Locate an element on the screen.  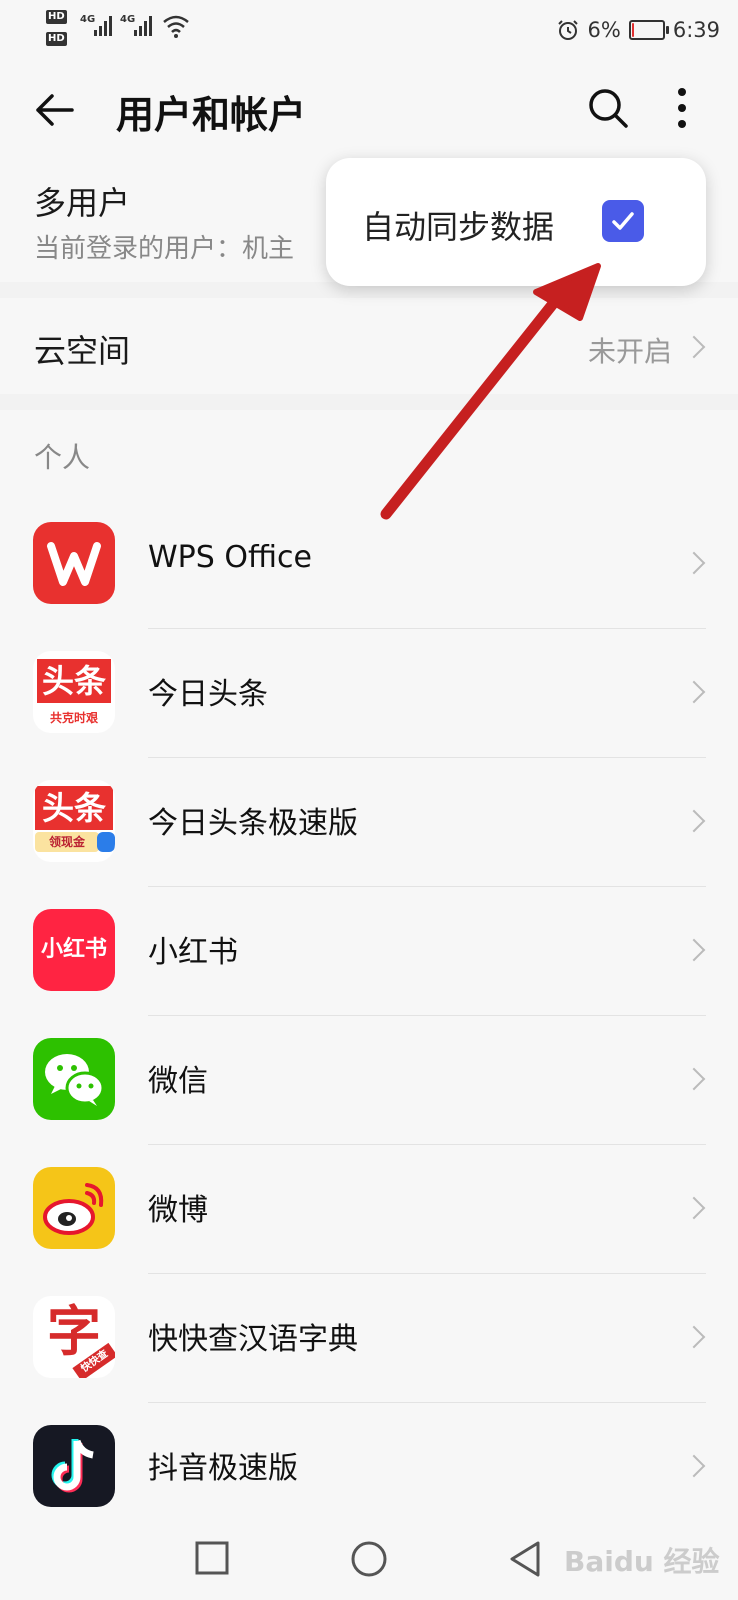
battery-level-fill is located at coordinates (632, 30).